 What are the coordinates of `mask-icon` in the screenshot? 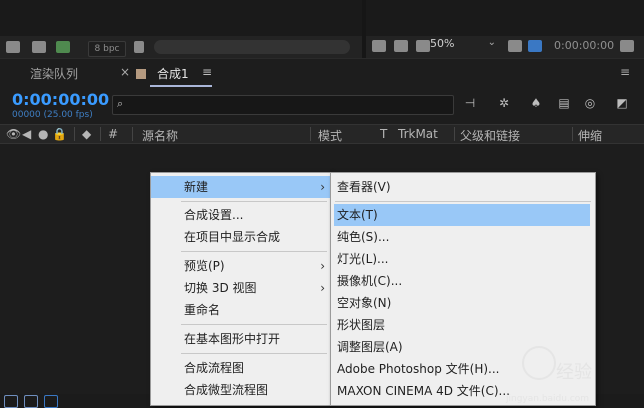 It's located at (423, 46).